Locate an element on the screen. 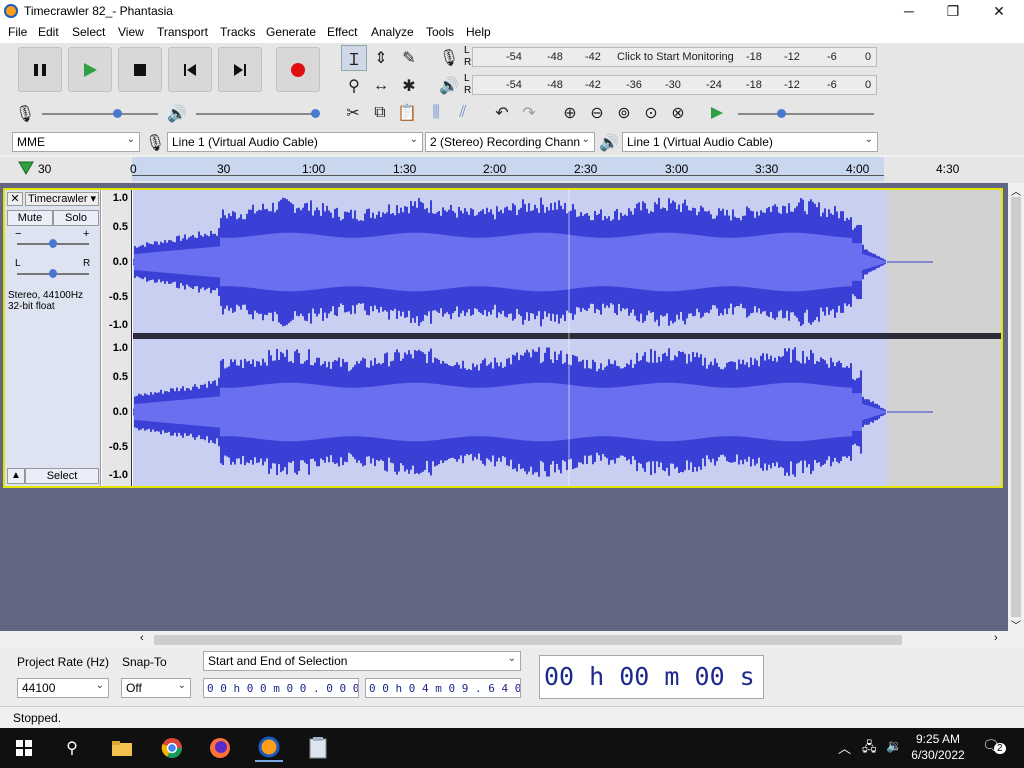  meter-left-label: L is located at coordinates (467, 78).